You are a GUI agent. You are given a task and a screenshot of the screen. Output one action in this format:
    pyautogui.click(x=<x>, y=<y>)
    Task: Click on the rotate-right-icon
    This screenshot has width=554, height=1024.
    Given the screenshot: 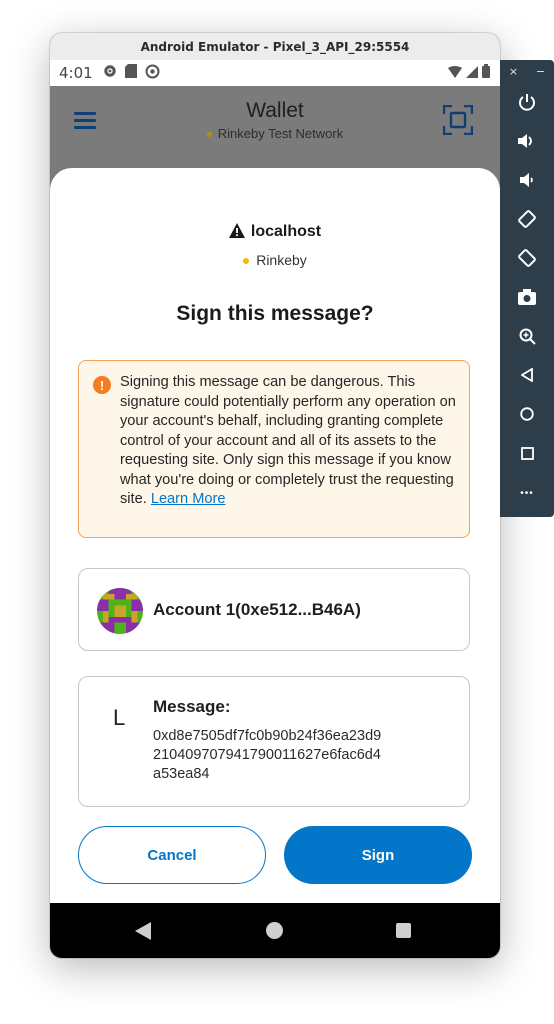 What is the action you would take?
    pyautogui.click(x=527, y=258)
    